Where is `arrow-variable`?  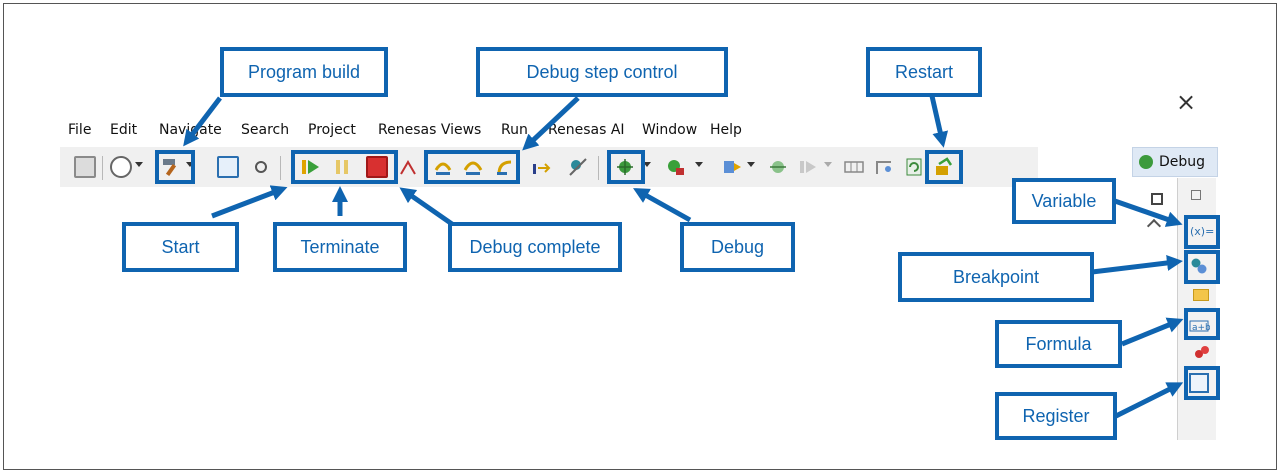 arrow-variable is located at coordinates (1147, 212).